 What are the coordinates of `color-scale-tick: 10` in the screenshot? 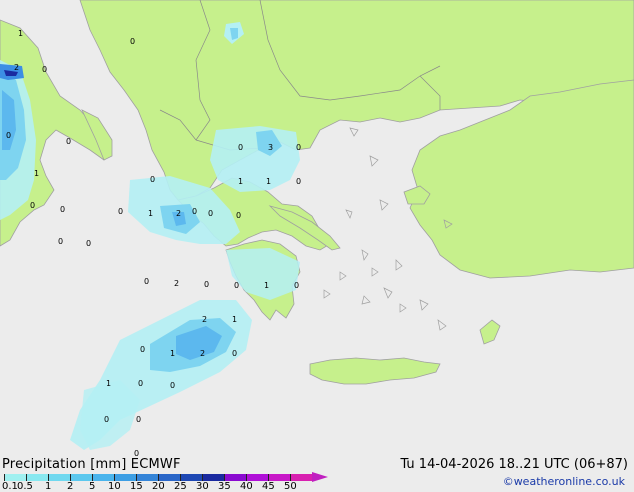 It's located at (114, 486).